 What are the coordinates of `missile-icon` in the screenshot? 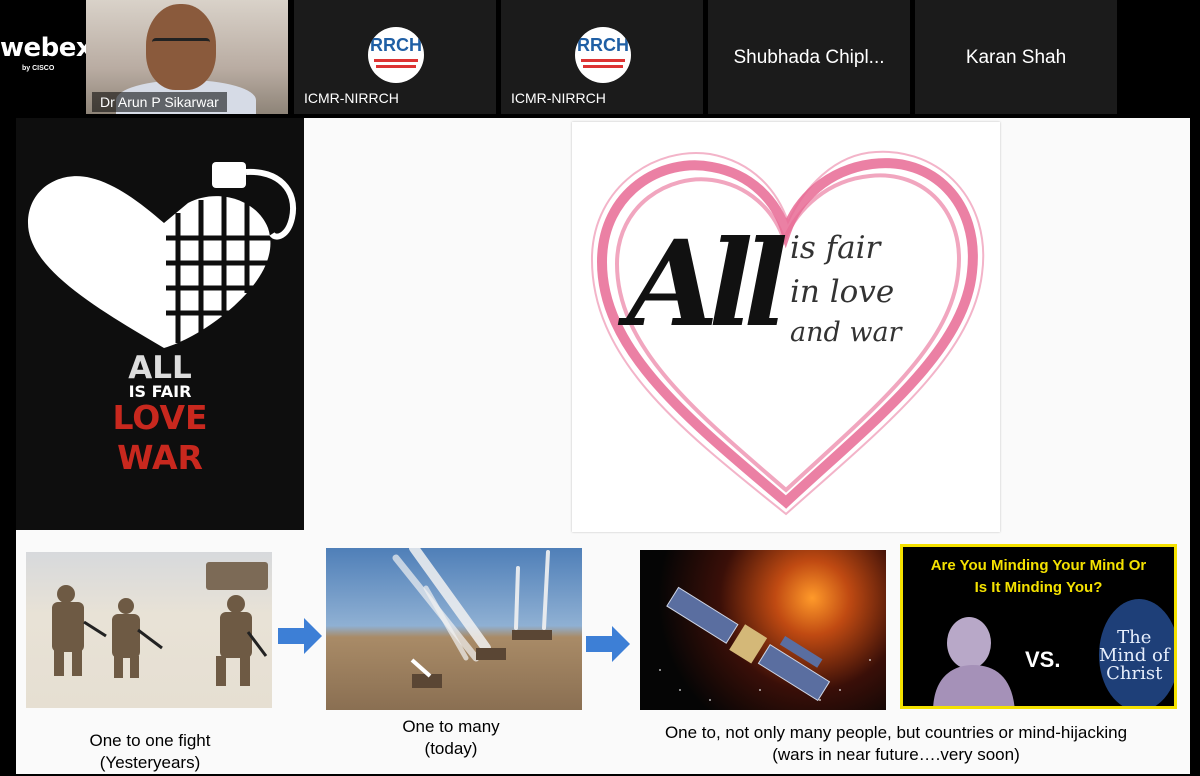 It's located at (472, 618).